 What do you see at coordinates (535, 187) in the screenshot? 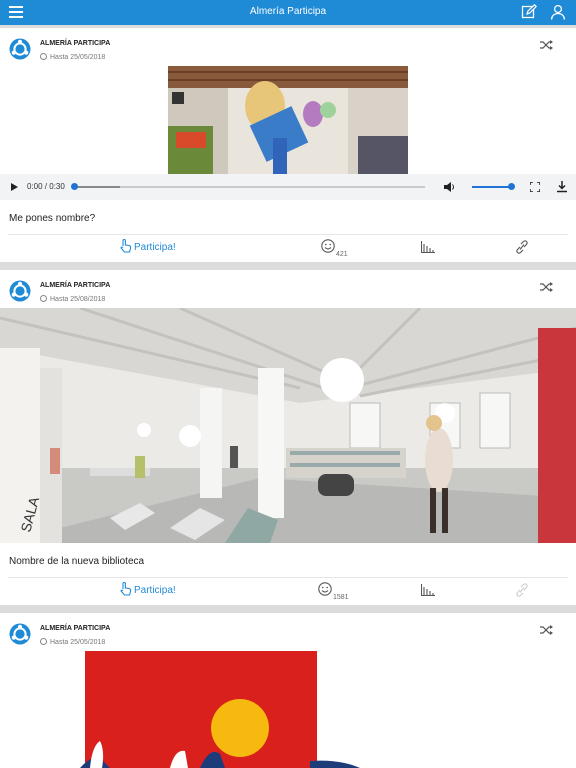
I see `fullscreen-icon` at bounding box center [535, 187].